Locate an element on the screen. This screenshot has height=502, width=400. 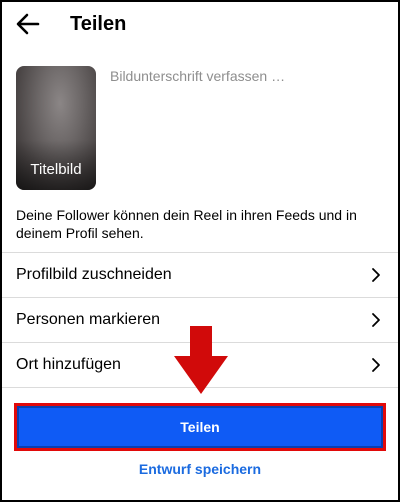
share-button: Teilen is located at coordinates (200, 427).